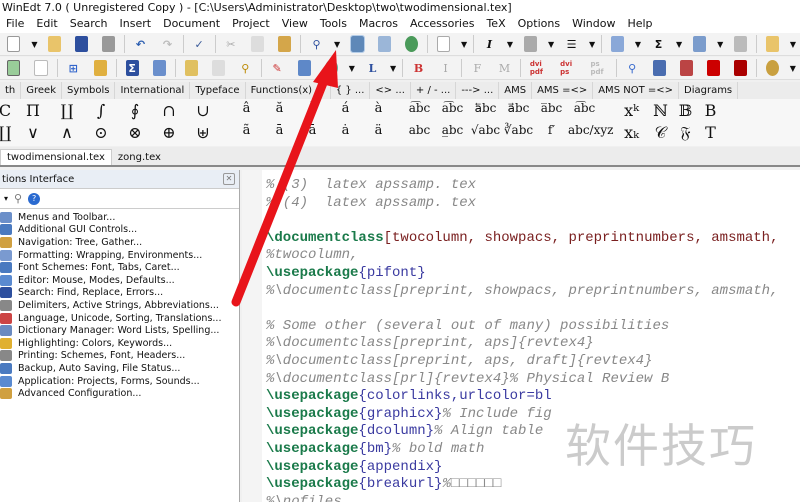  What do you see at coordinates (485, 110) in the screenshot?
I see `palette-symbol: a⃖bc` at bounding box center [485, 110].